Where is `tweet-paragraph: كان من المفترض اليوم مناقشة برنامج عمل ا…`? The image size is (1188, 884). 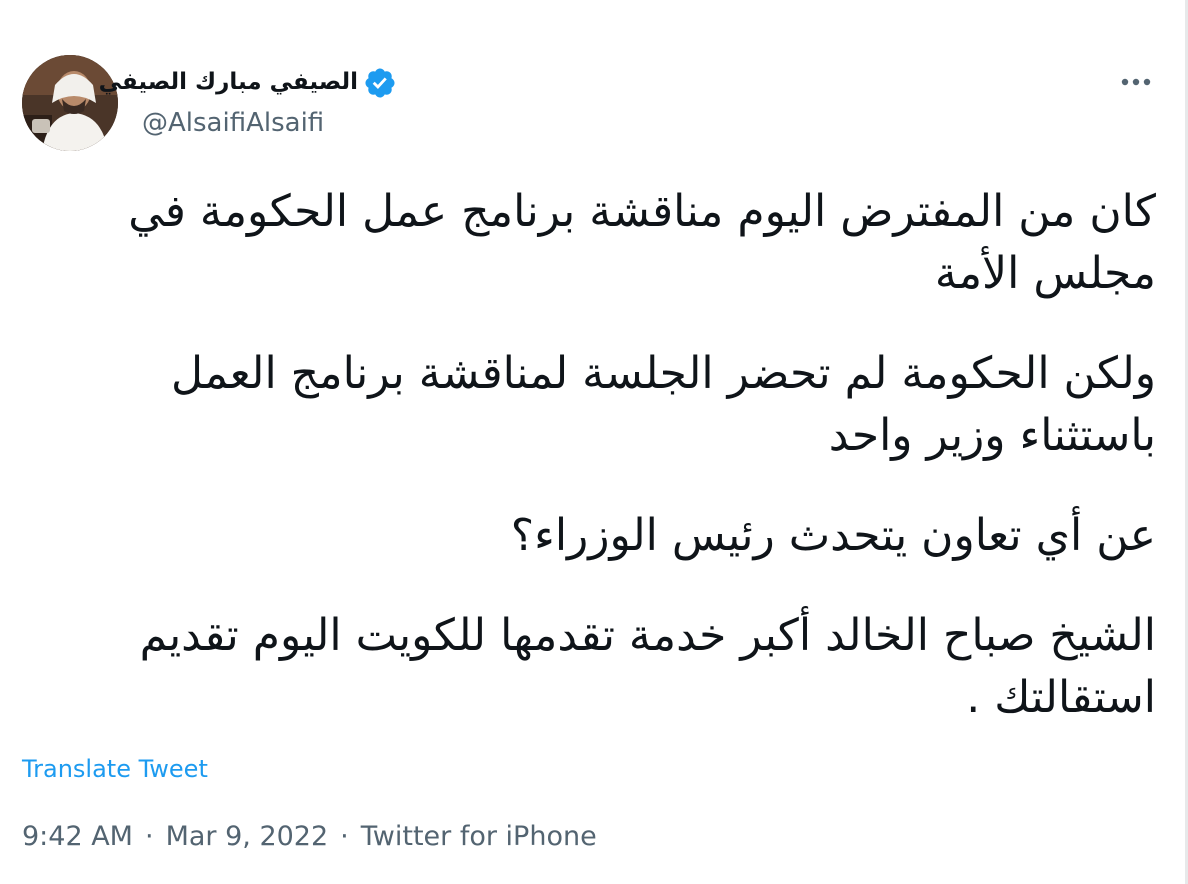 tweet-paragraph: كان من المفترض اليوم مناقشة برنامج عمل ا… is located at coordinates (642, 242).